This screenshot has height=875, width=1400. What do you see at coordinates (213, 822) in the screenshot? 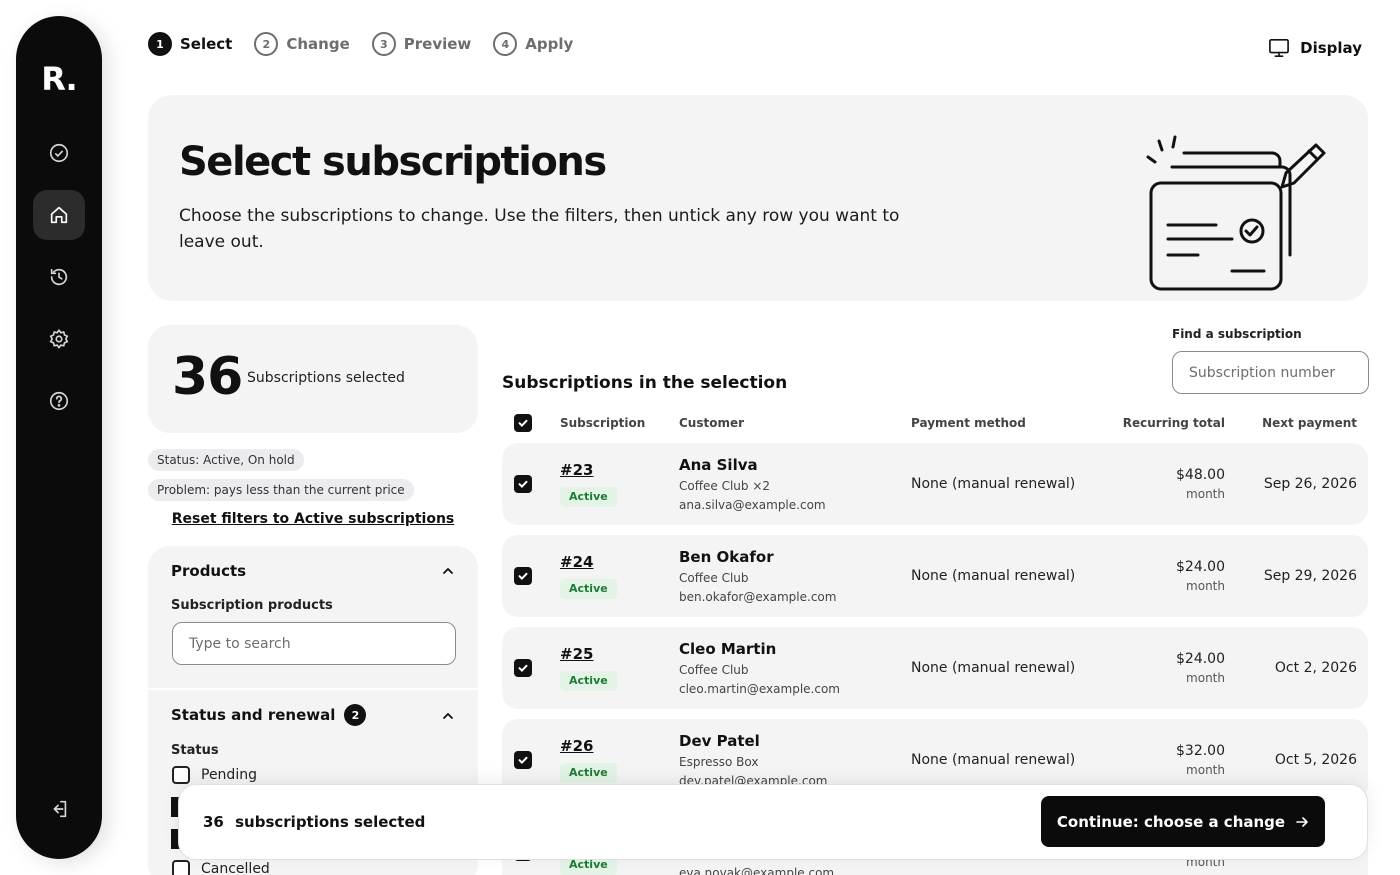
I see `bottom-selected-count: 36` at bounding box center [213, 822].